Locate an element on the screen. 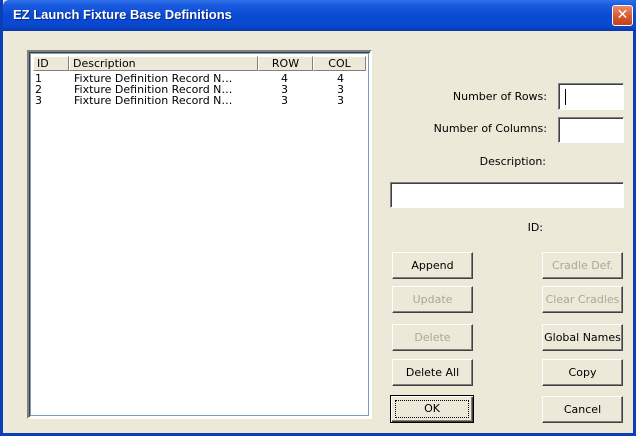 This screenshot has width=636, height=436. append-button: Append is located at coordinates (432, 265).